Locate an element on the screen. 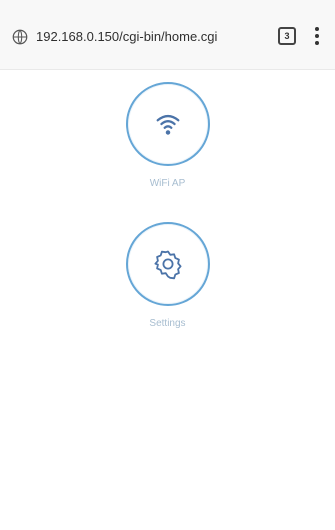 The image size is (335, 530). globe-icon is located at coordinates (20, 37).